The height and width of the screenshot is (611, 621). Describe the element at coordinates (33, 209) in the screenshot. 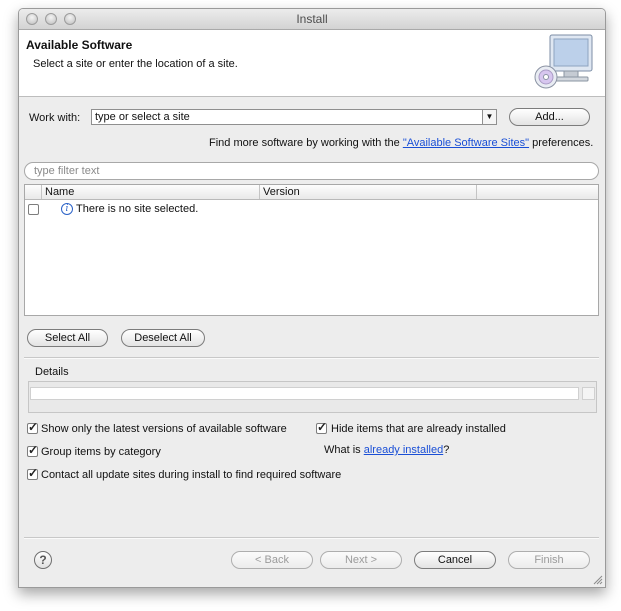

I see `table-row-checkbox` at that location.